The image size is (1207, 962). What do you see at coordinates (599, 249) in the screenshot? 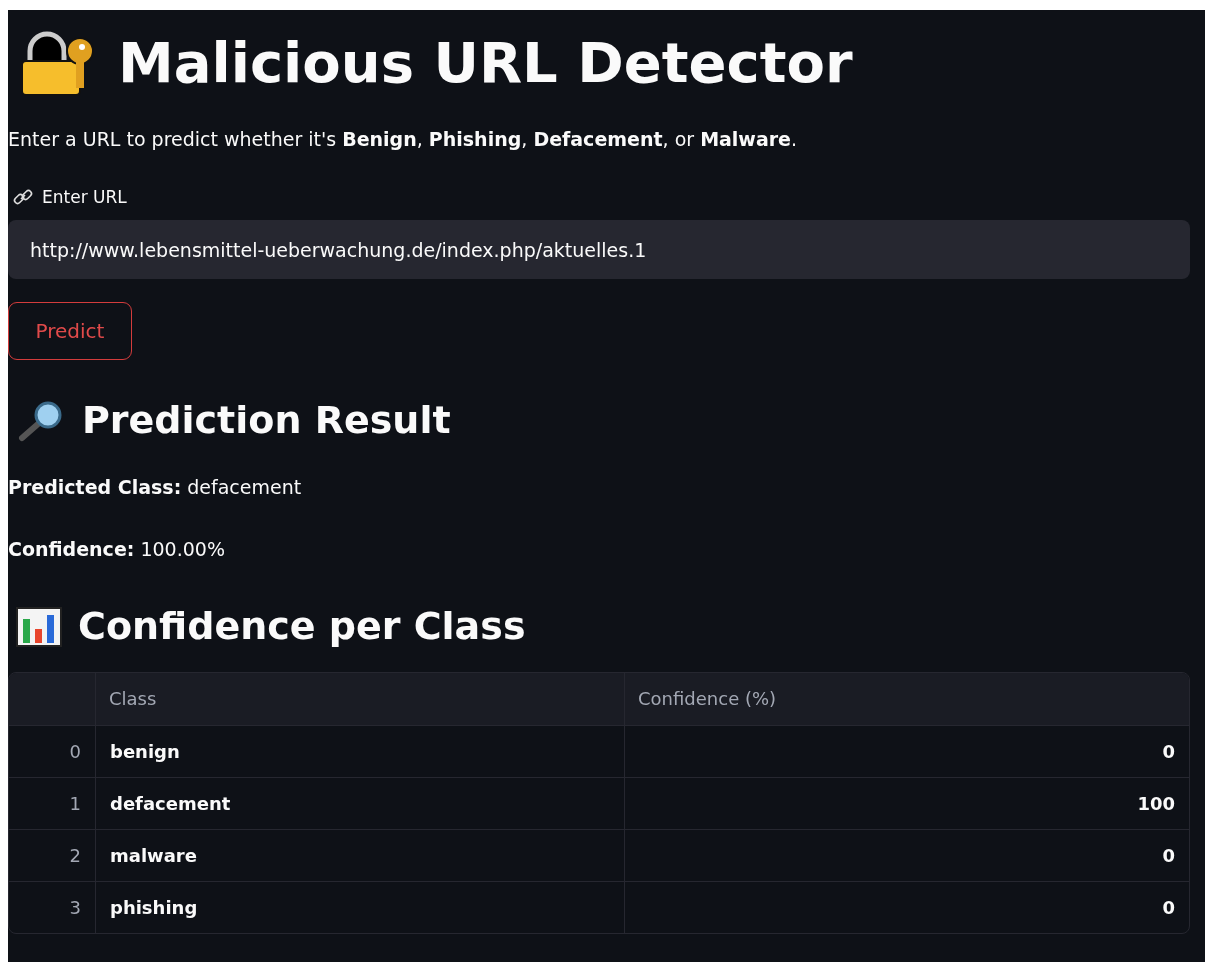
I see `url-input-field: http://www.lebensmittel-ueberwachung.de/index.php/aktuelles.1` at bounding box center [599, 249].